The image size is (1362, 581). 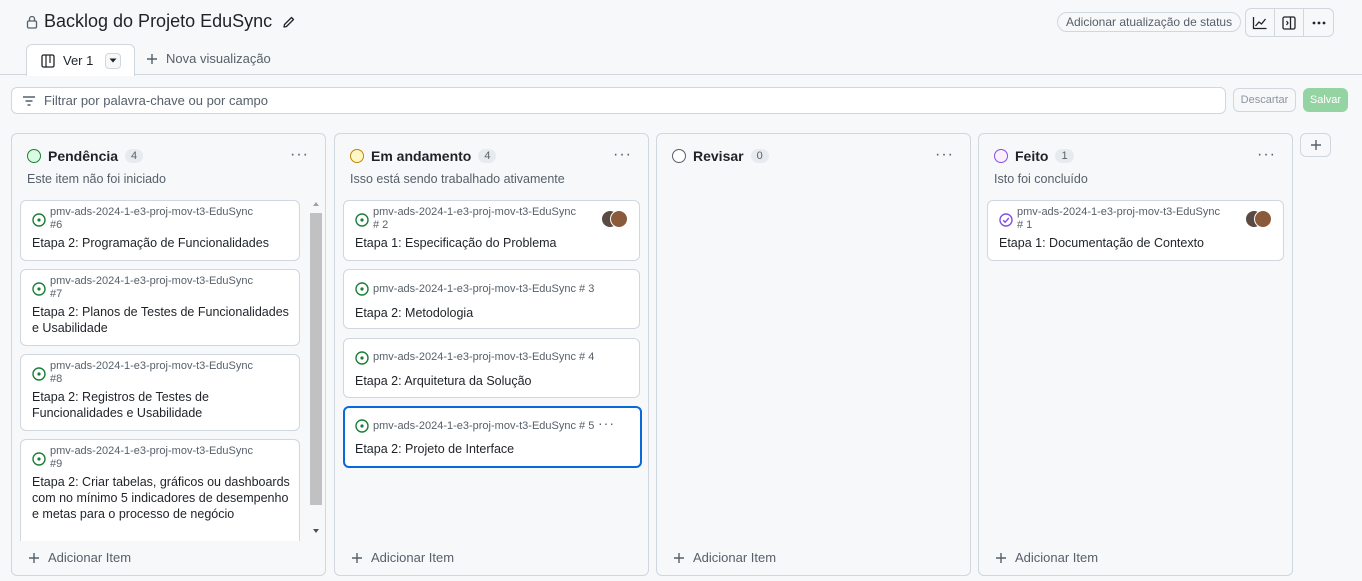 I want to click on card-title: Etapa 2: Metodologia, so click(x=414, y=313).